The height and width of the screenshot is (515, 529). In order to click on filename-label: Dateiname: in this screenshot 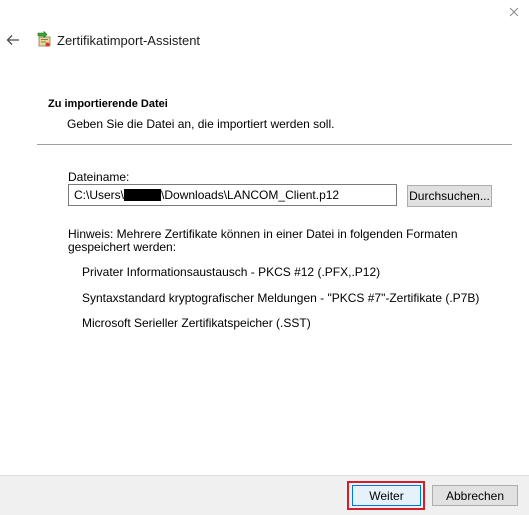, I will do `click(99, 177)`.